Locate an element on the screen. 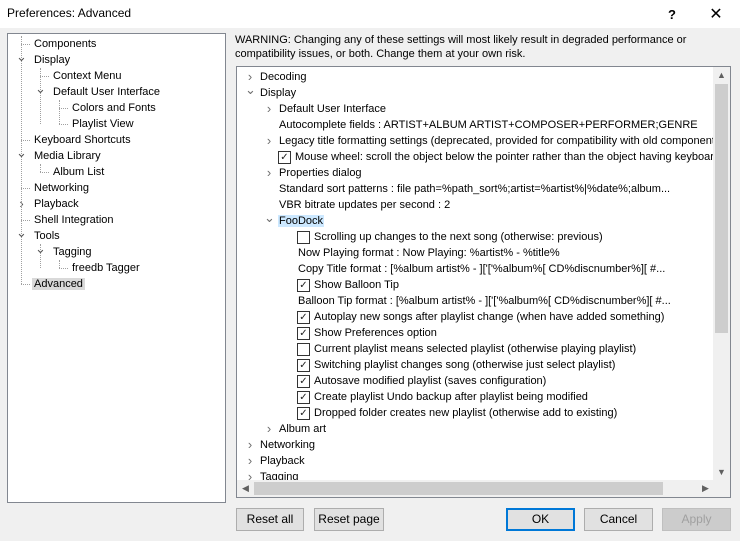 The height and width of the screenshot is (541, 740). nav-item-freedb-tagger: freedb Tagger is located at coordinates (106, 268).